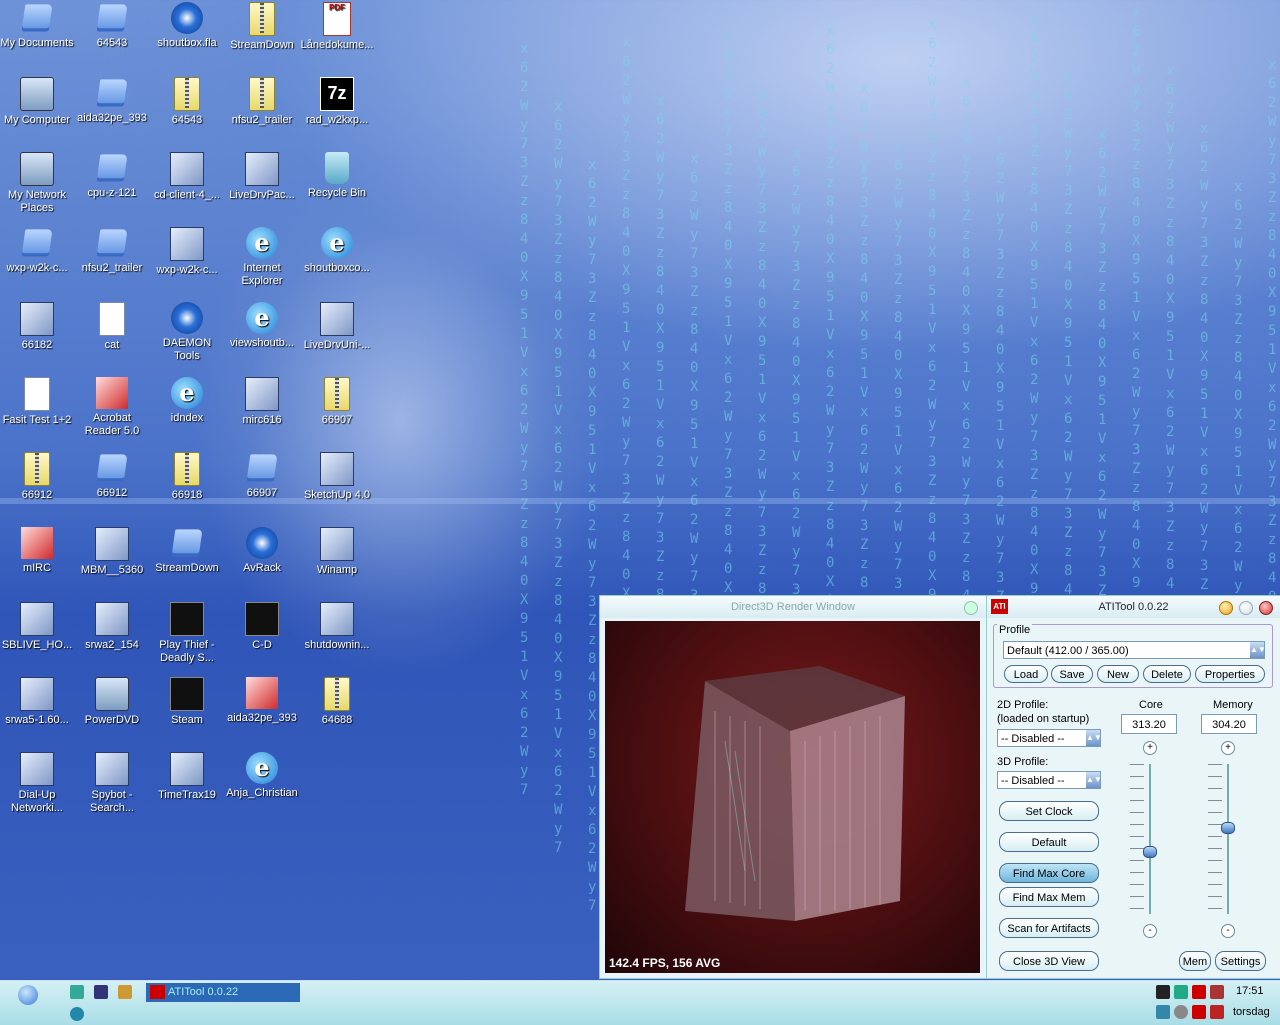 Image resolution: width=1280 pixels, height=1025 pixels. Describe the element at coordinates (223, 992) in the screenshot. I see `taskbar-item-atitool: ATITool 0.0.22` at that location.